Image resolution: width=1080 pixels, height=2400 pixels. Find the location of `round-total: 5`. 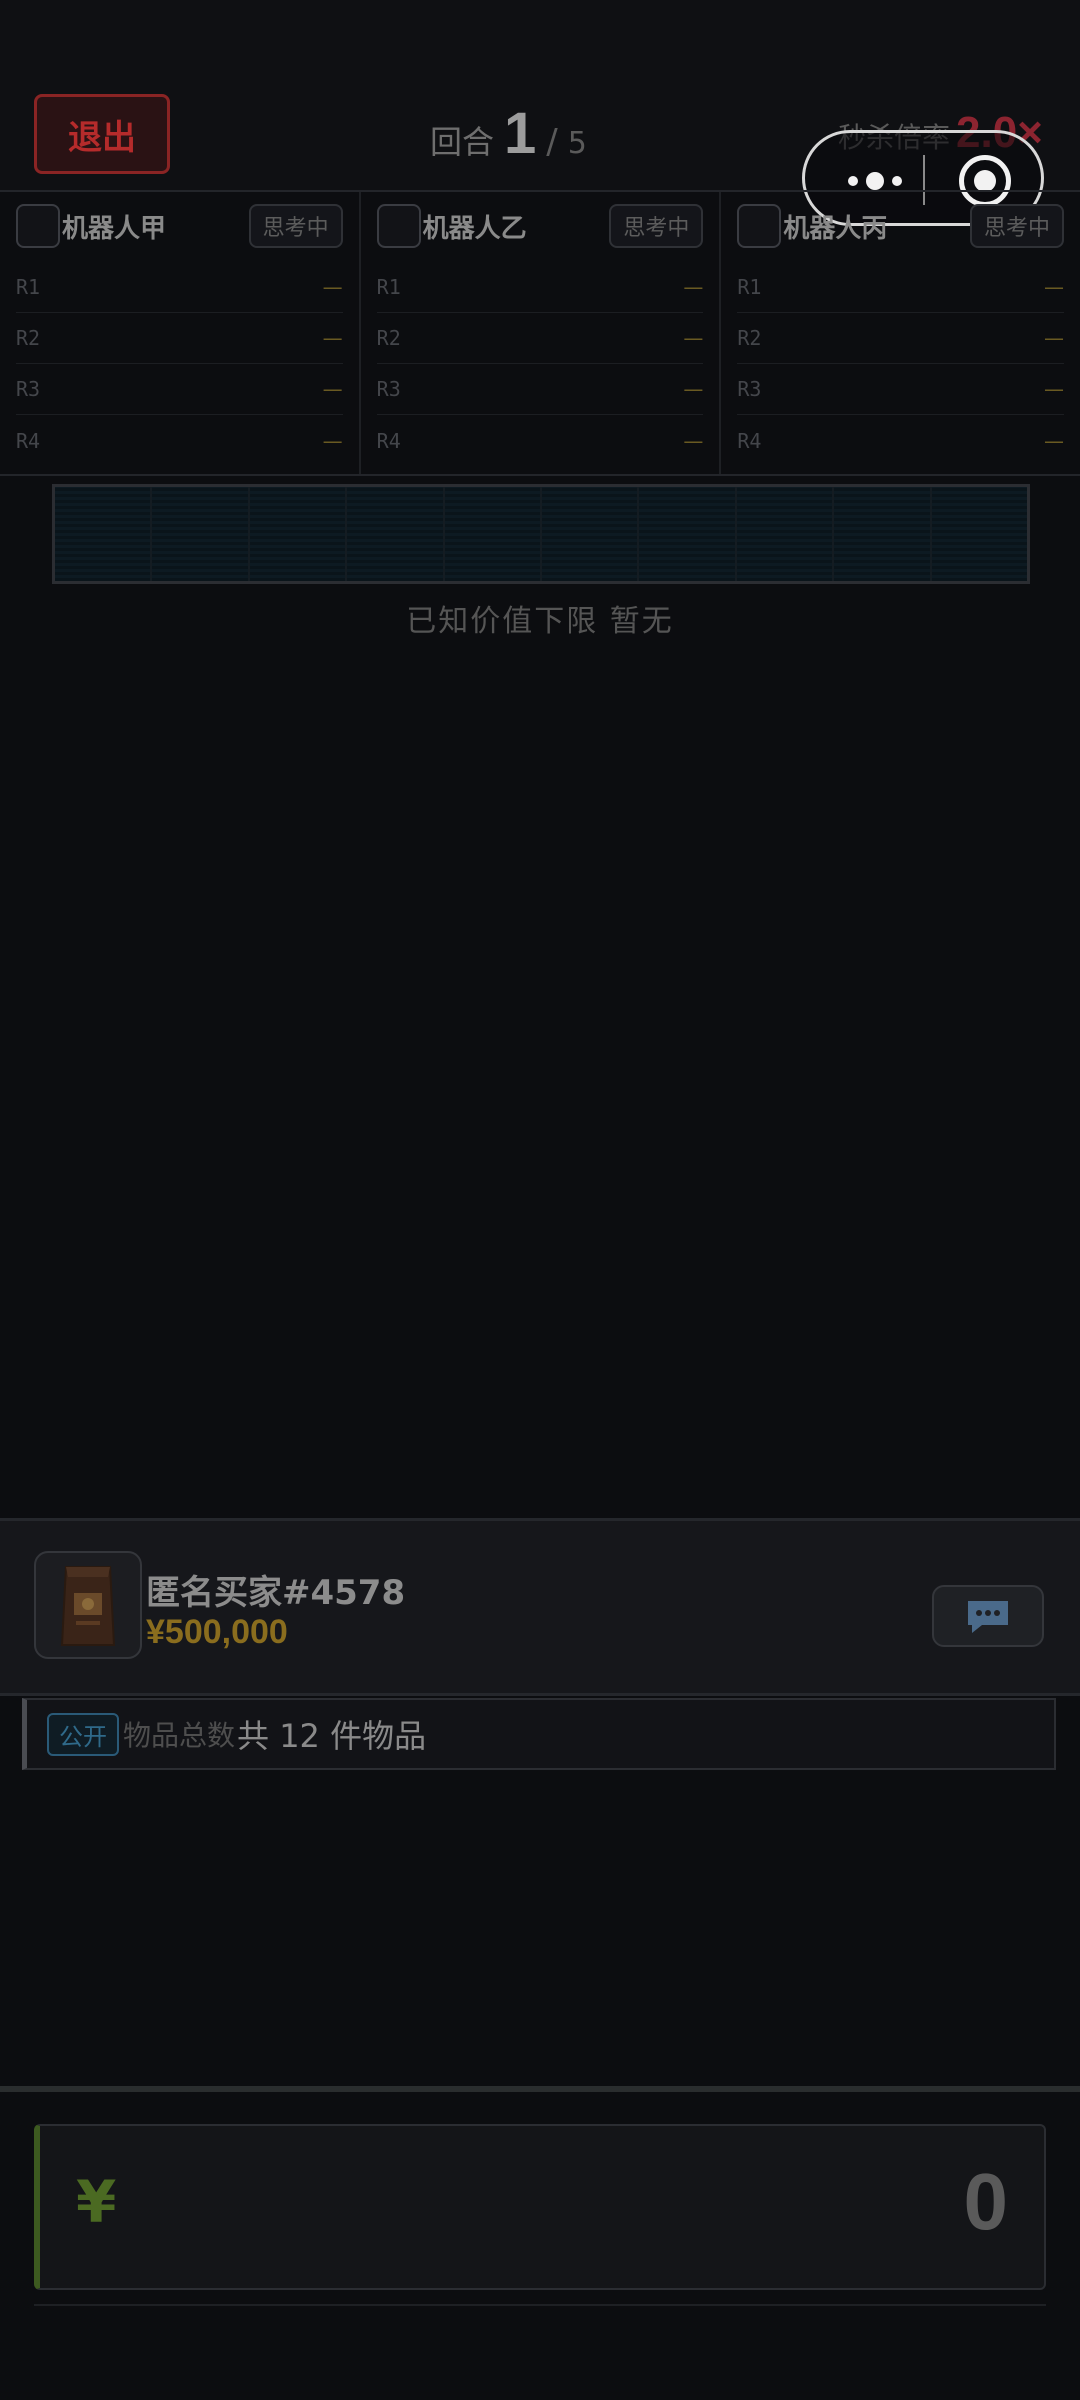

round-total: 5 is located at coordinates (577, 143).